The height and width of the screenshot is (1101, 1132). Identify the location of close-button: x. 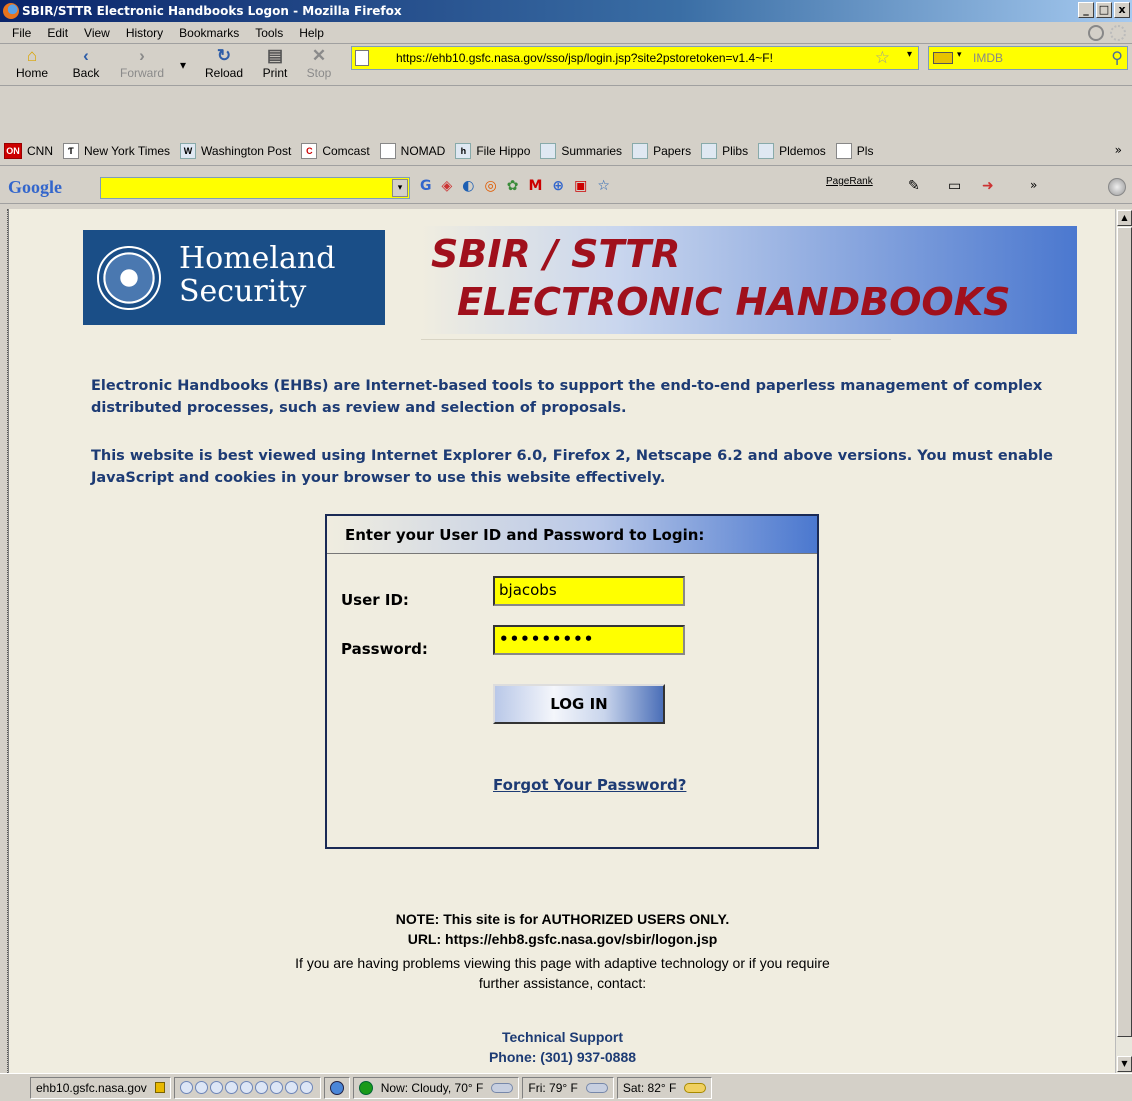
(1122, 10).